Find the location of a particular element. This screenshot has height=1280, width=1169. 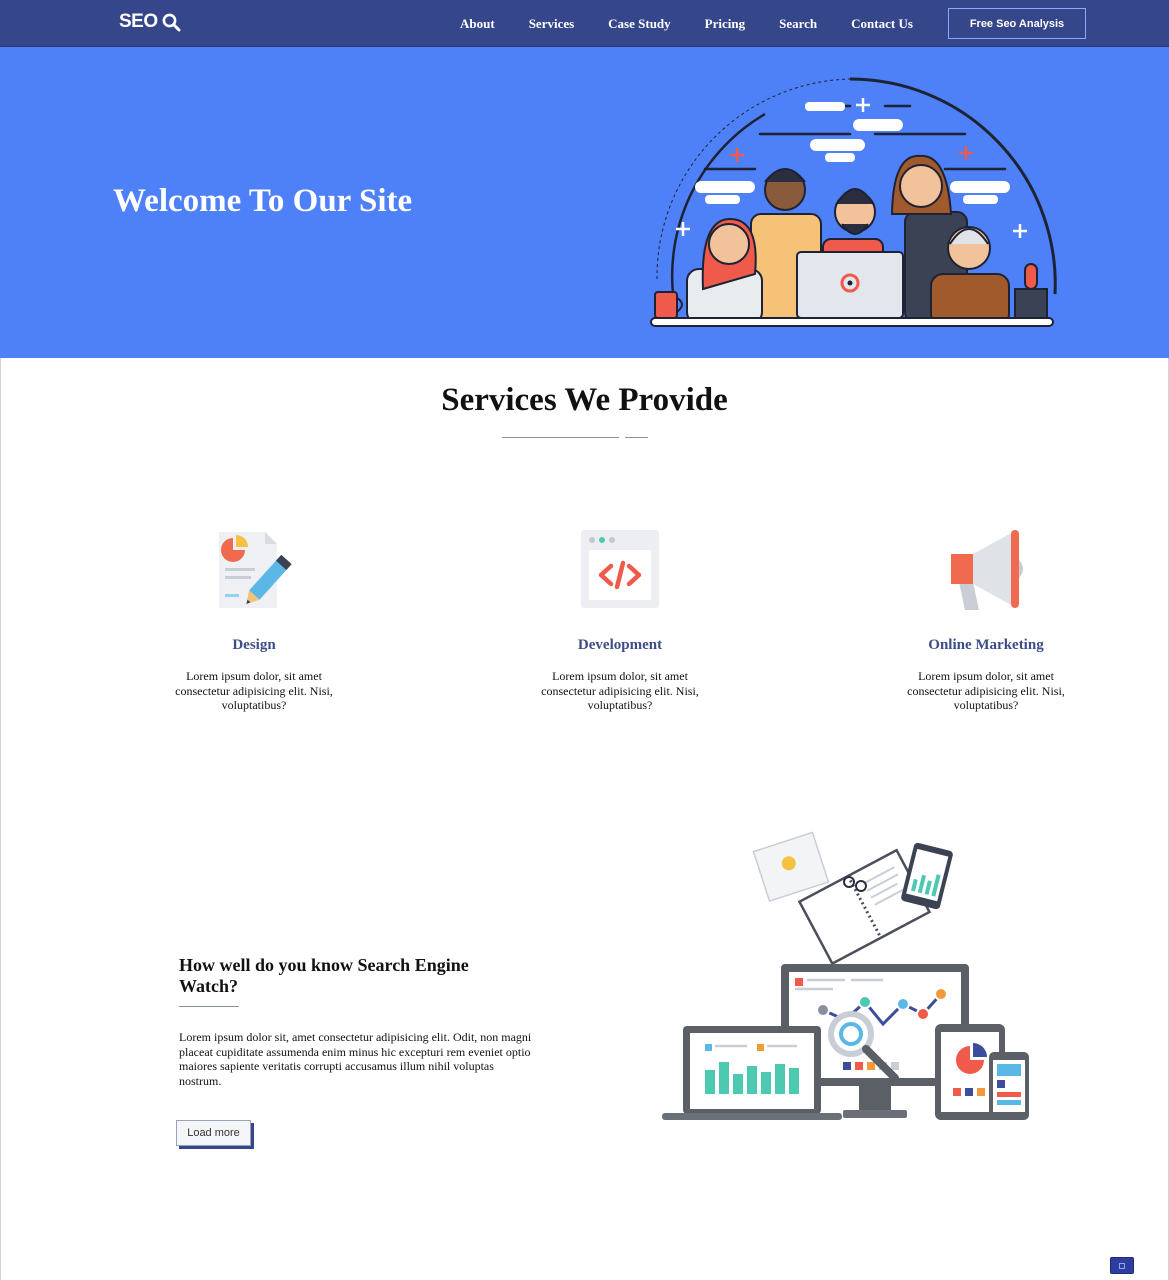

logo-text: SEO is located at coordinates (138, 21).